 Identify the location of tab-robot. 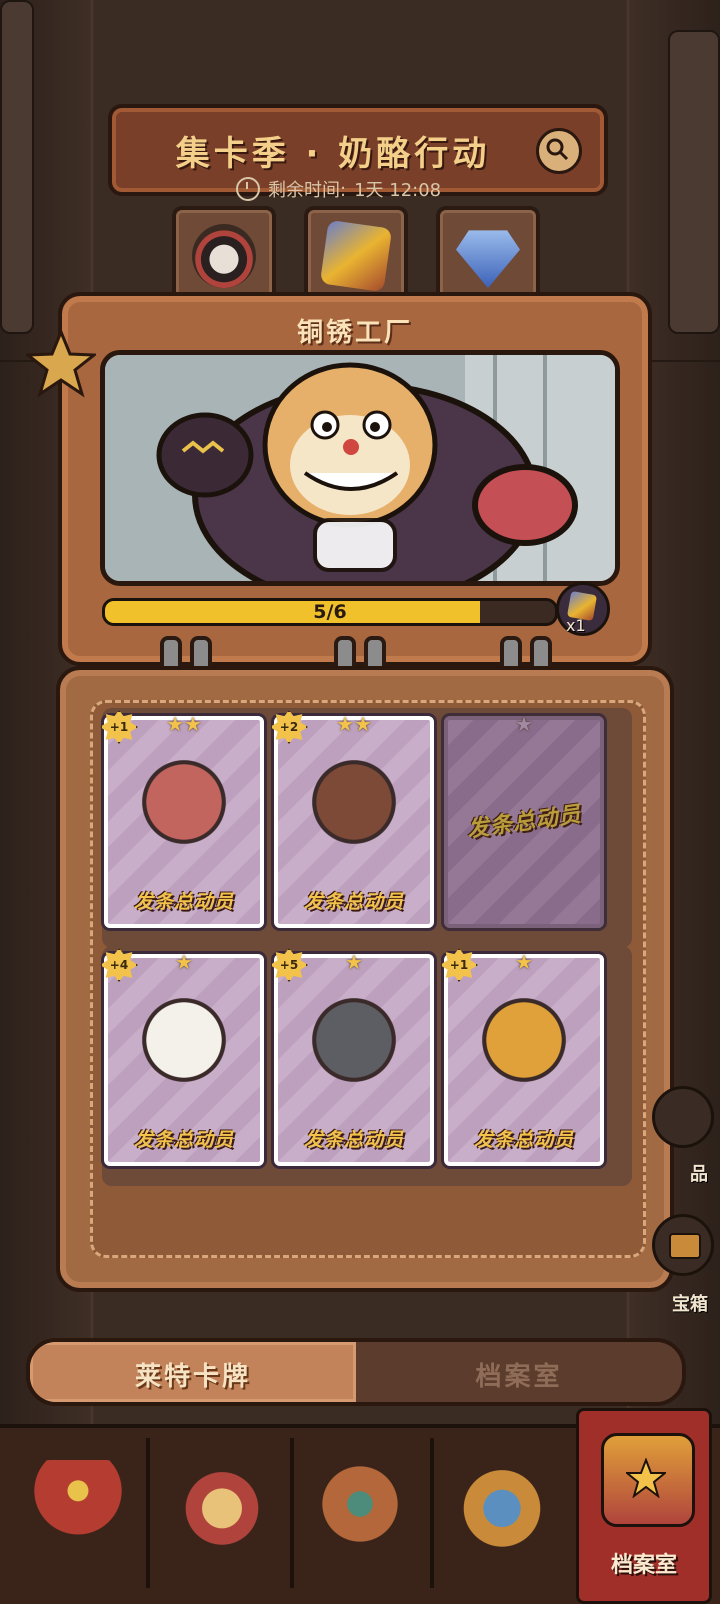
(224, 256).